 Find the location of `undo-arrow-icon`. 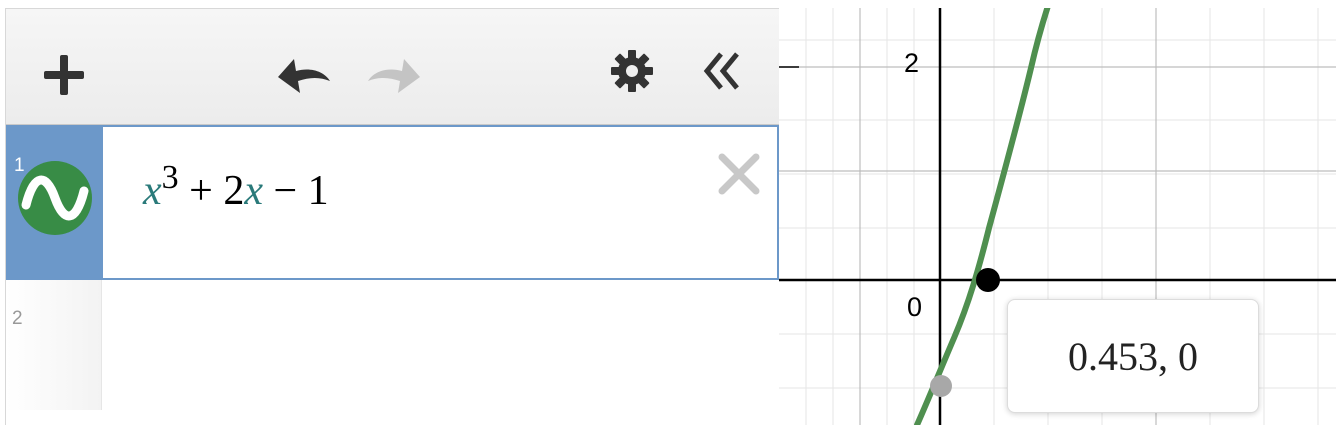

undo-arrow-icon is located at coordinates (304, 76).